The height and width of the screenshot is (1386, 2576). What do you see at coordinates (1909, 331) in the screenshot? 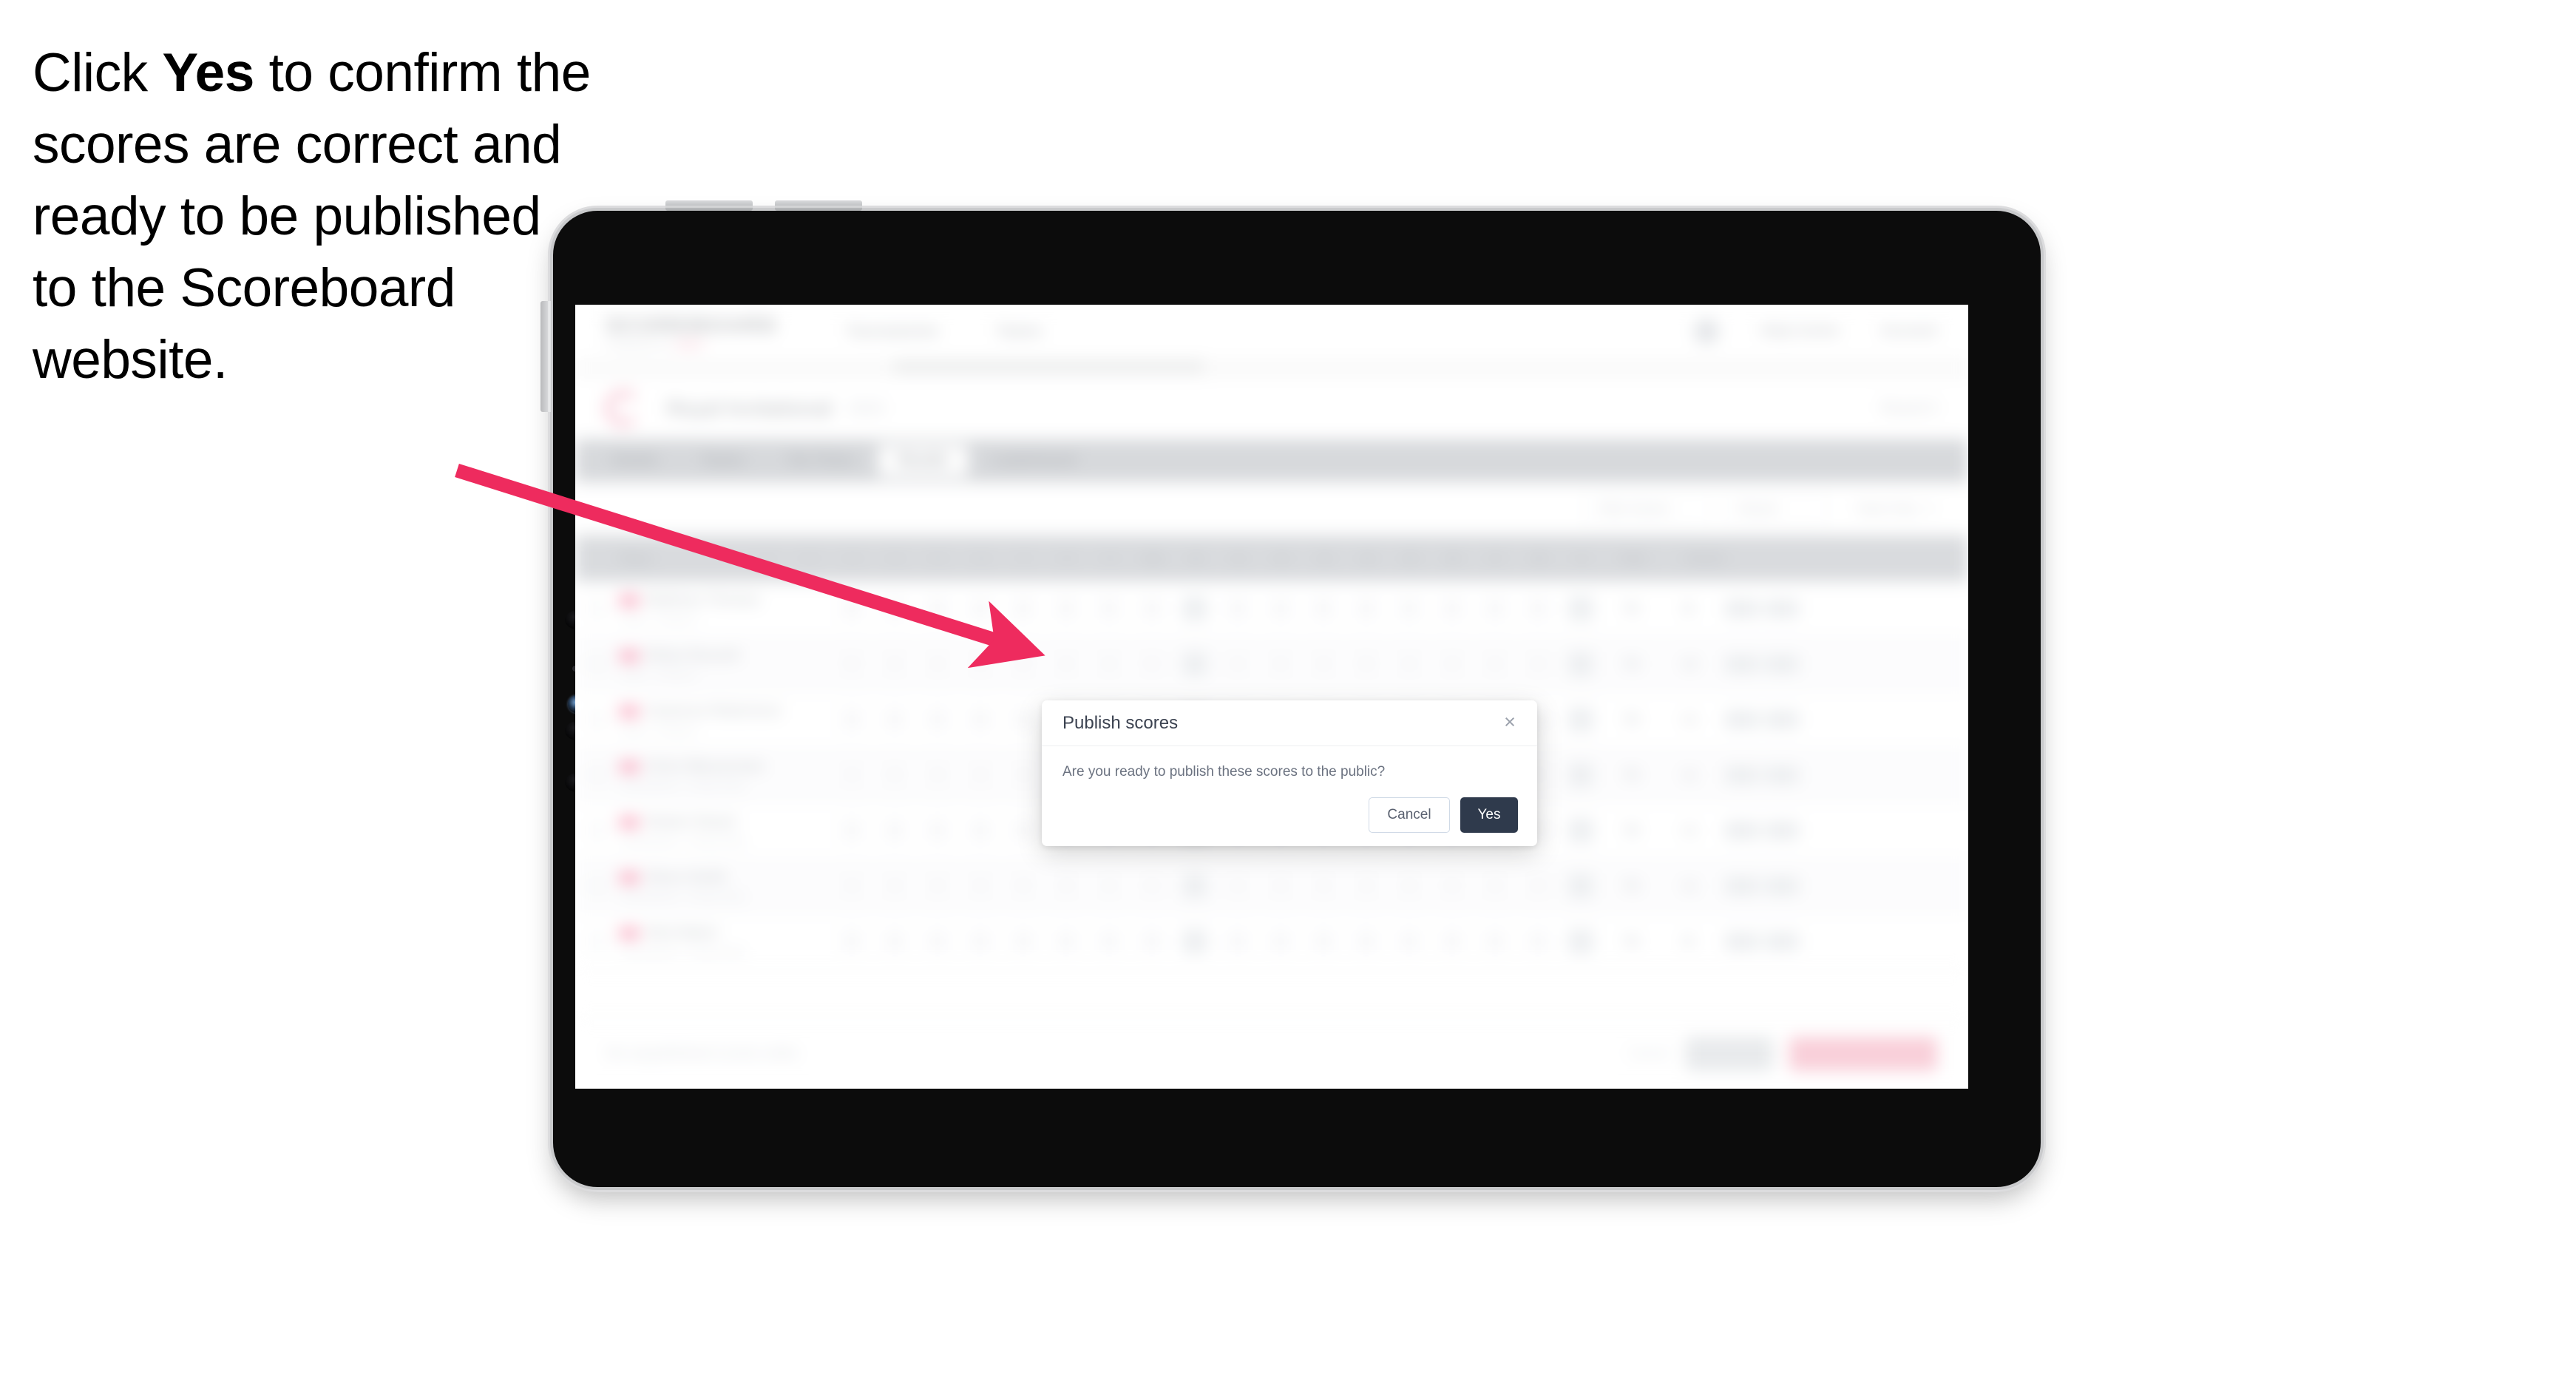
I see `nav-item-account: Account` at bounding box center [1909, 331].